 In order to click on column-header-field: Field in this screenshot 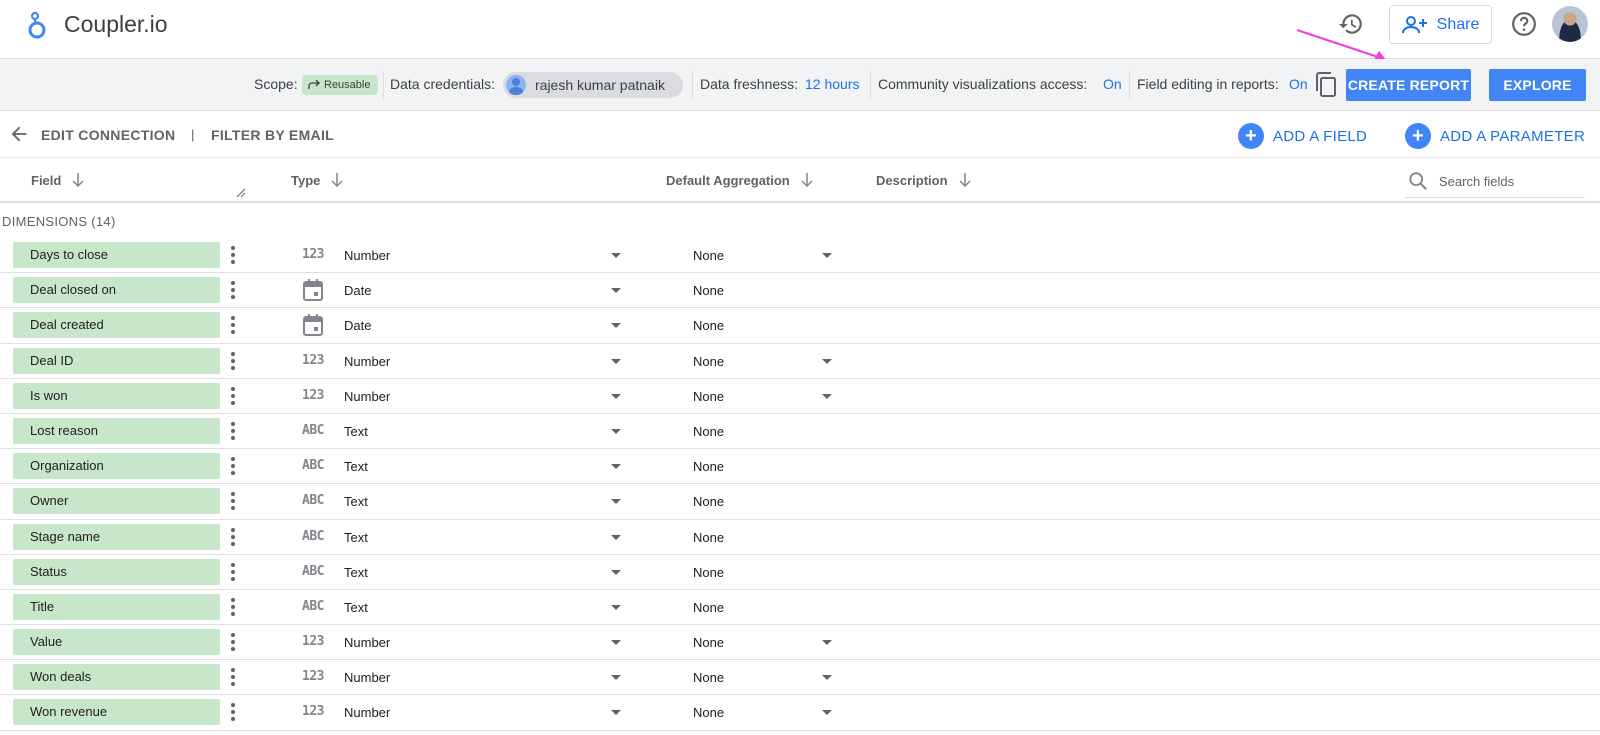, I will do `click(58, 180)`.